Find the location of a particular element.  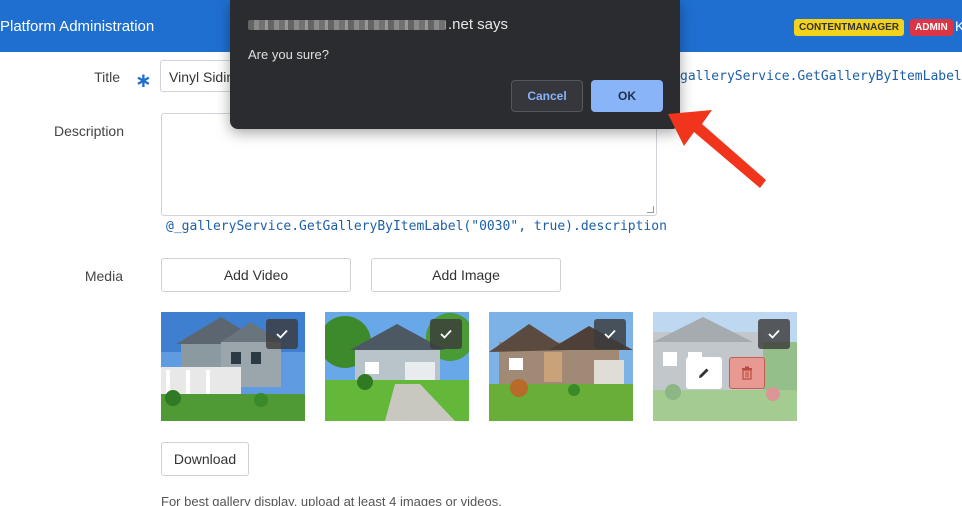

description-label: Description is located at coordinates (88, 131).